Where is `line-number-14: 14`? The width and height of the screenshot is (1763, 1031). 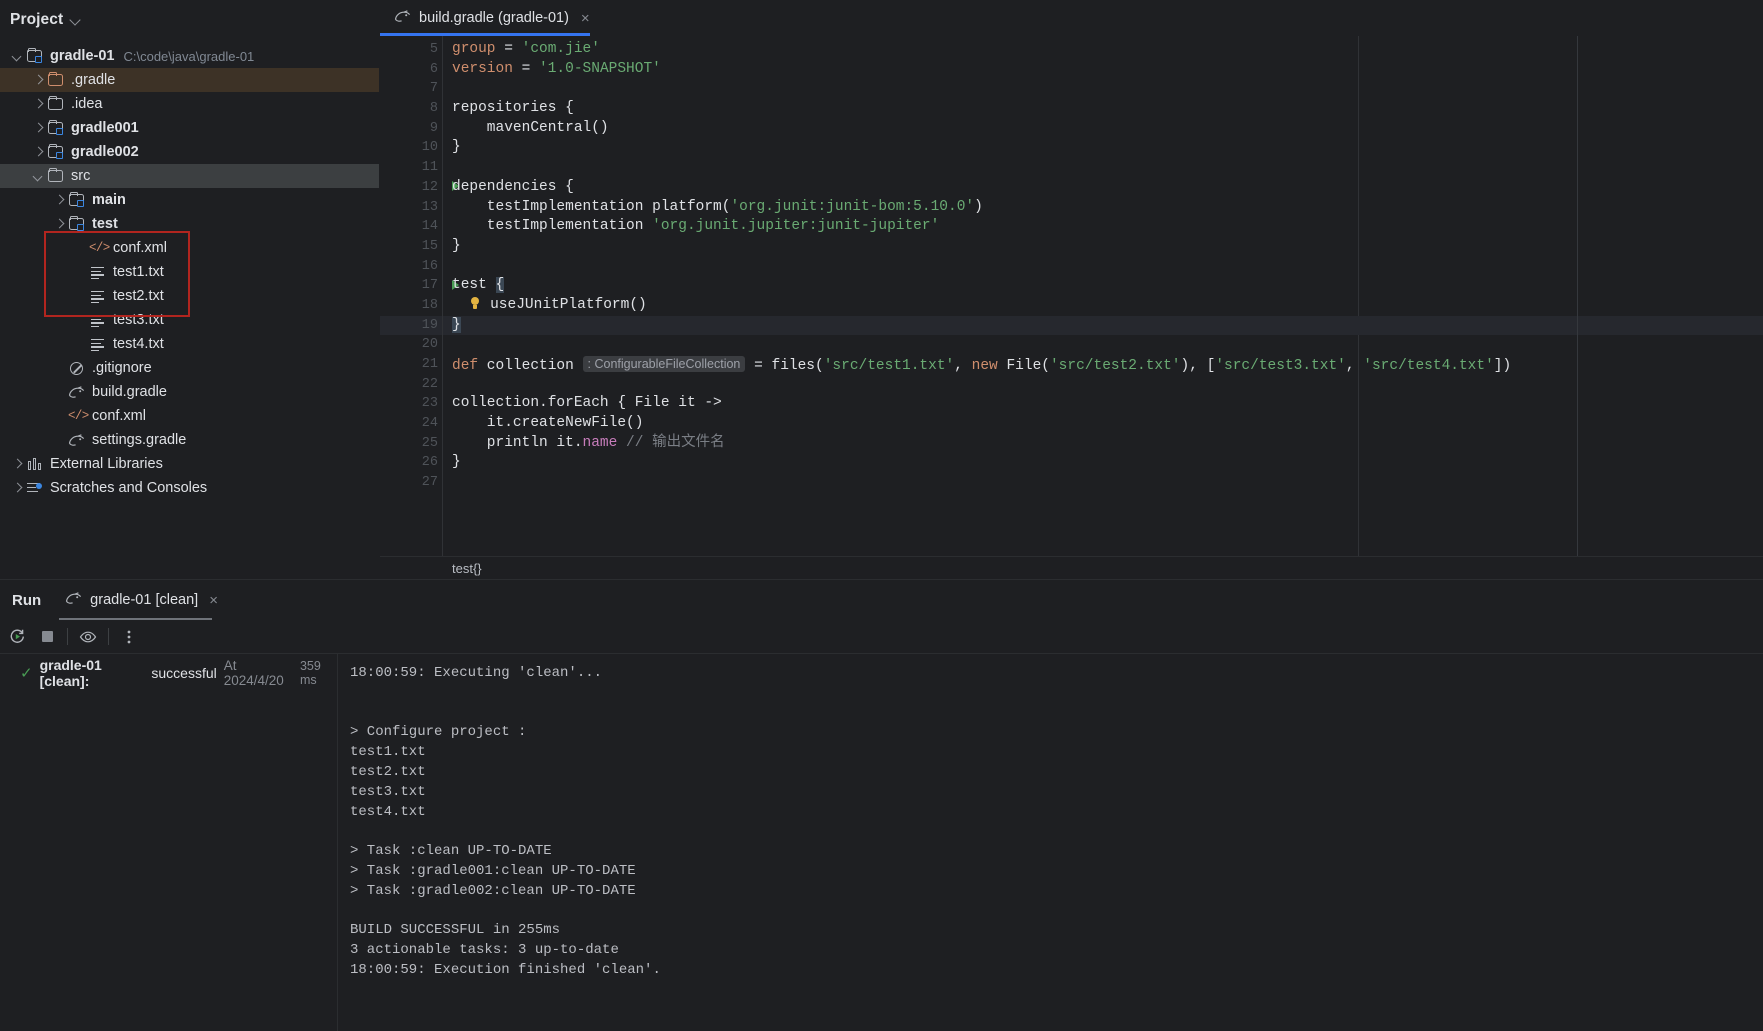
line-number-14: 14 is located at coordinates (411, 227).